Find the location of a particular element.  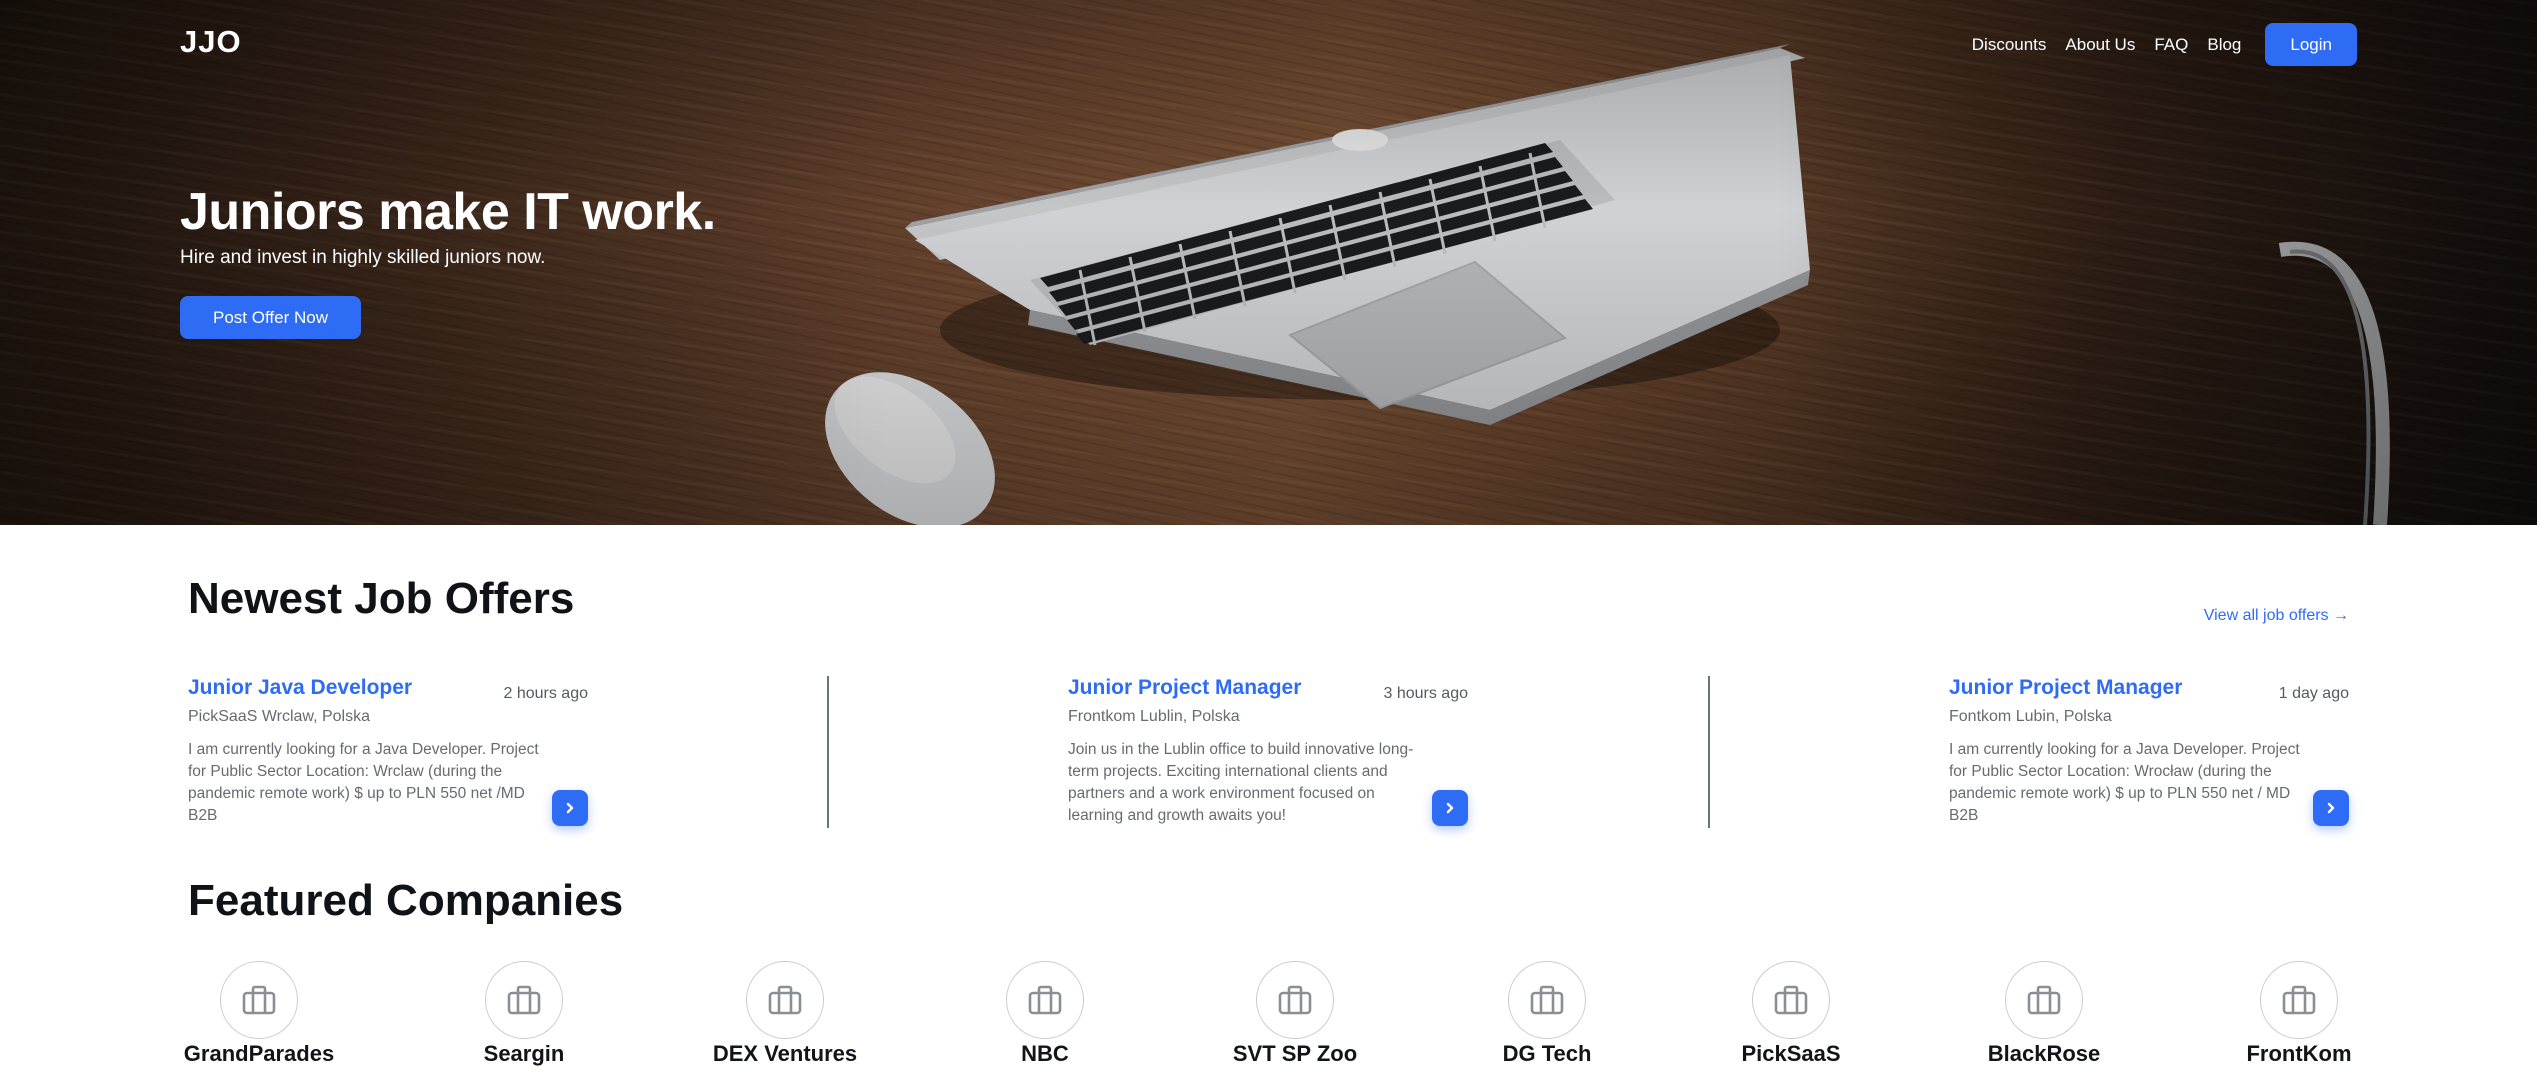

company-card: FrontKom is located at coordinates (2299, 1016).